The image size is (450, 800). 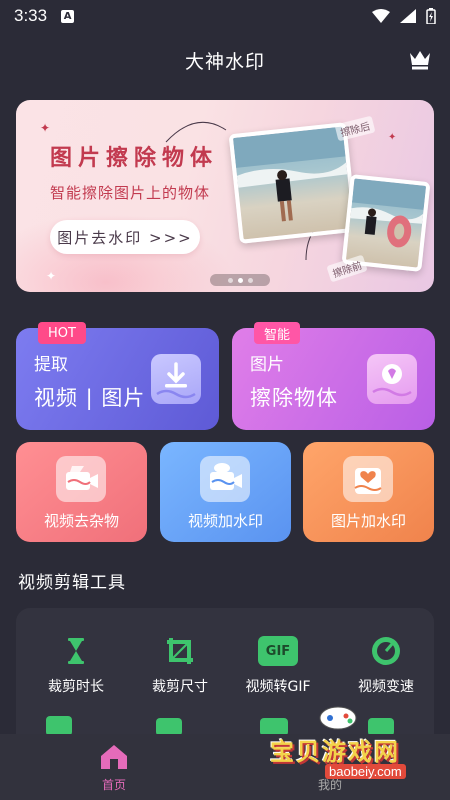 What do you see at coordinates (62, 333) in the screenshot?
I see `hot-badge: HOT` at bounding box center [62, 333].